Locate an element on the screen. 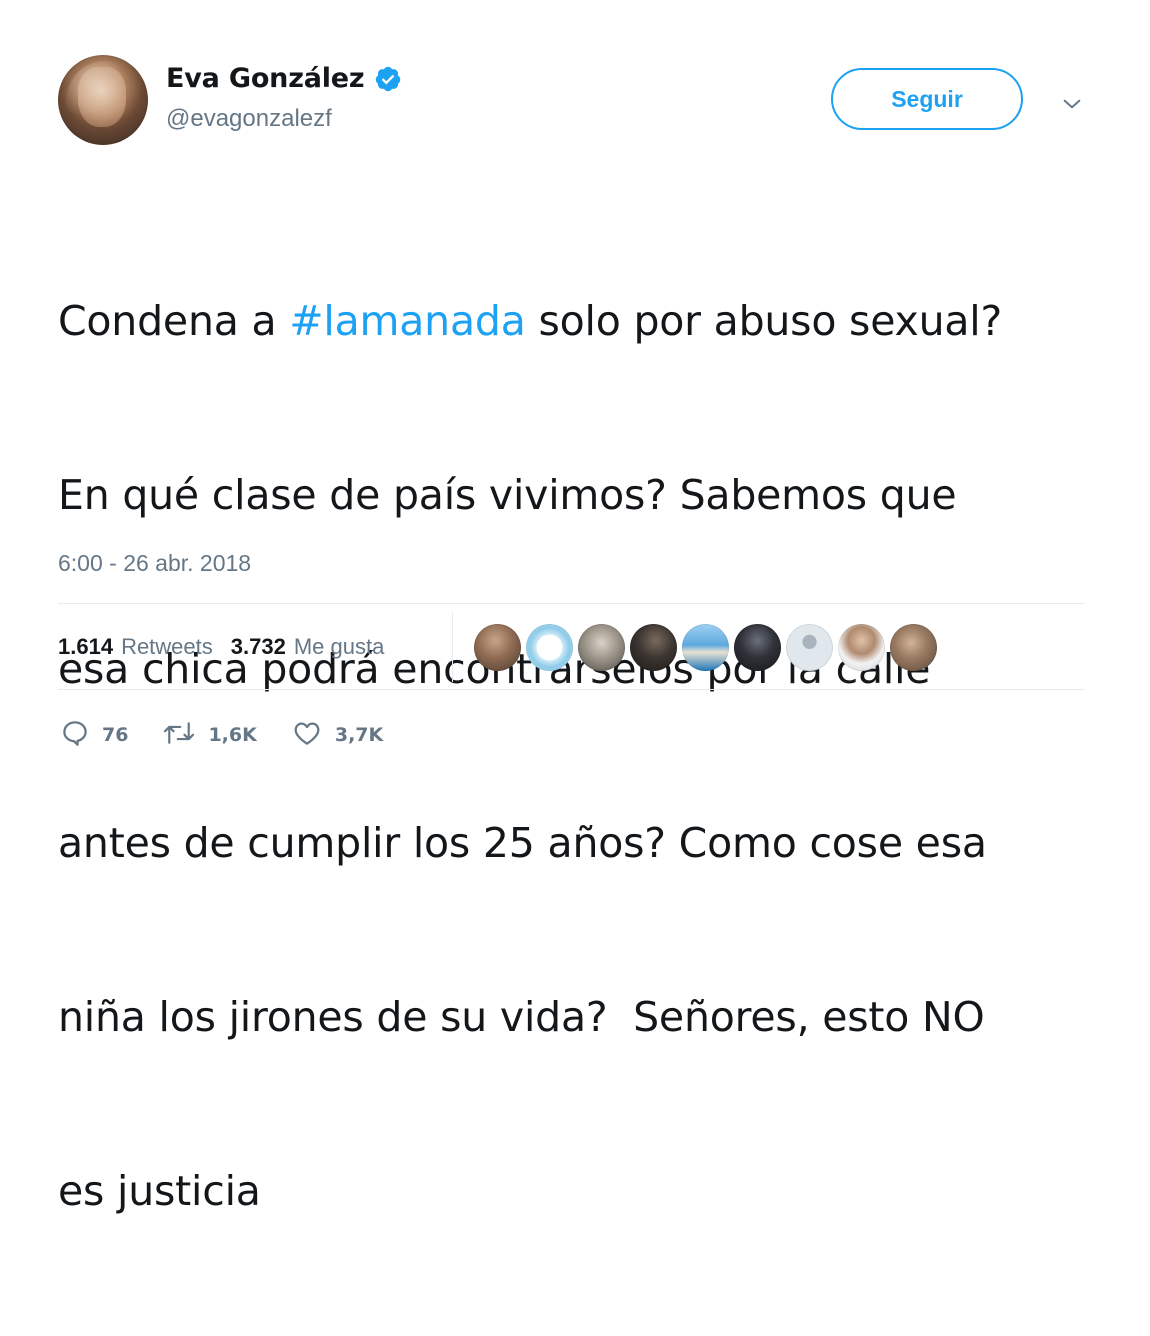  tweet-actions: 76 1,6K 3,7K is located at coordinates (221, 735).